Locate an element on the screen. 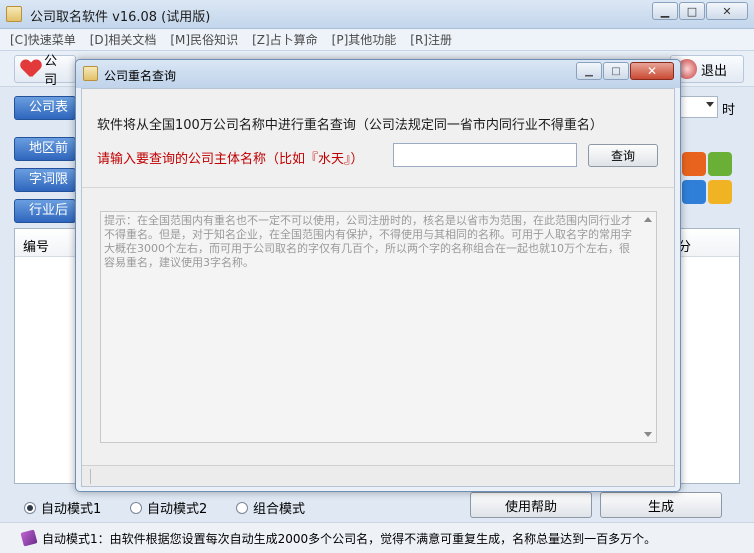 This screenshot has height=553, width=754. close-button: ✕ is located at coordinates (727, 11).